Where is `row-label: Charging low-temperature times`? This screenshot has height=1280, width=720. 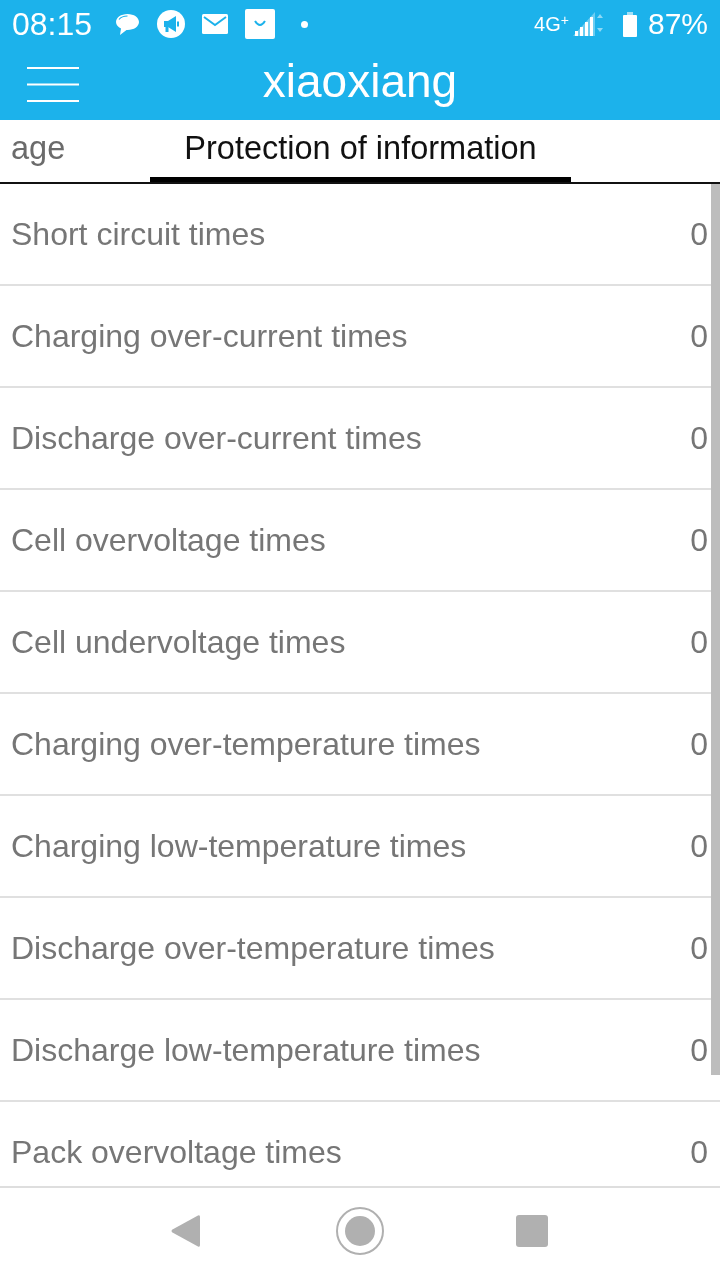
row-label: Charging low-temperature times is located at coordinates (239, 846).